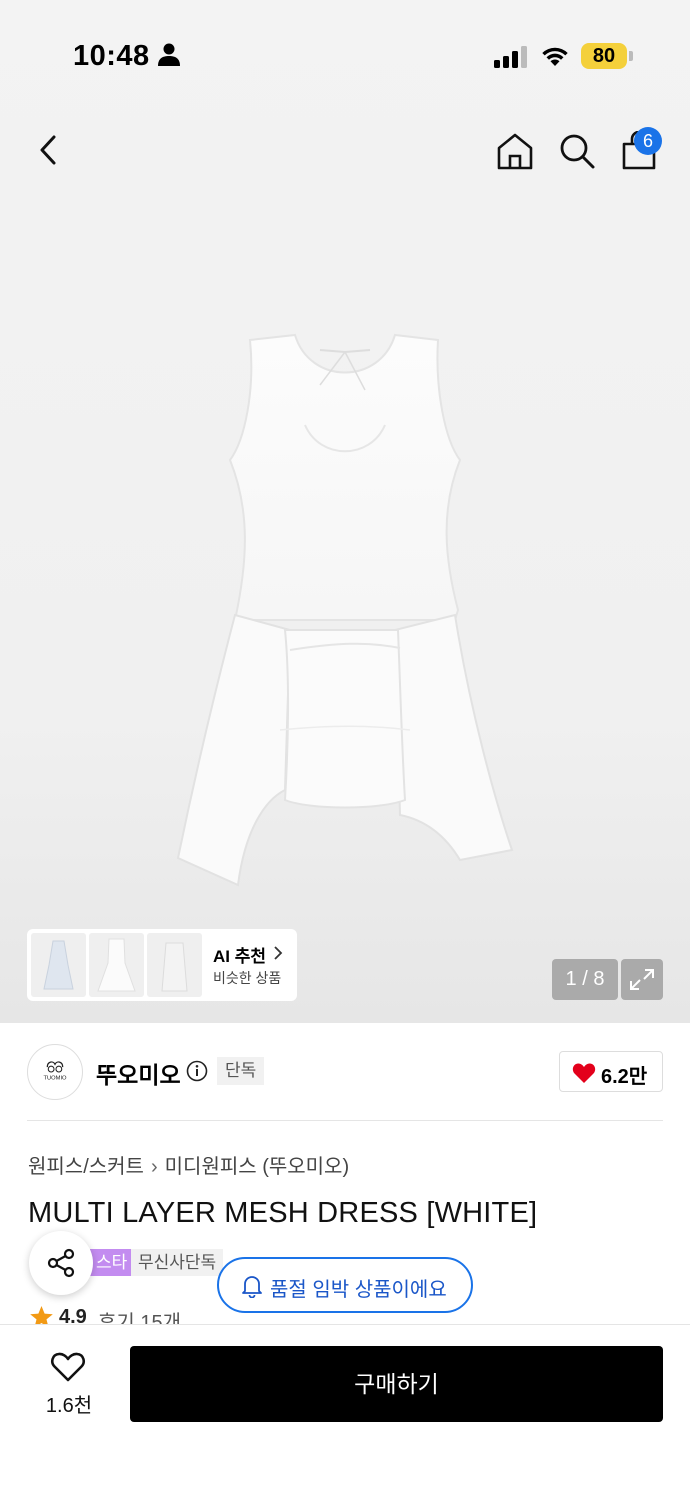 This screenshot has height=1500, width=690. I want to click on bell-icon, so click(252, 1287).